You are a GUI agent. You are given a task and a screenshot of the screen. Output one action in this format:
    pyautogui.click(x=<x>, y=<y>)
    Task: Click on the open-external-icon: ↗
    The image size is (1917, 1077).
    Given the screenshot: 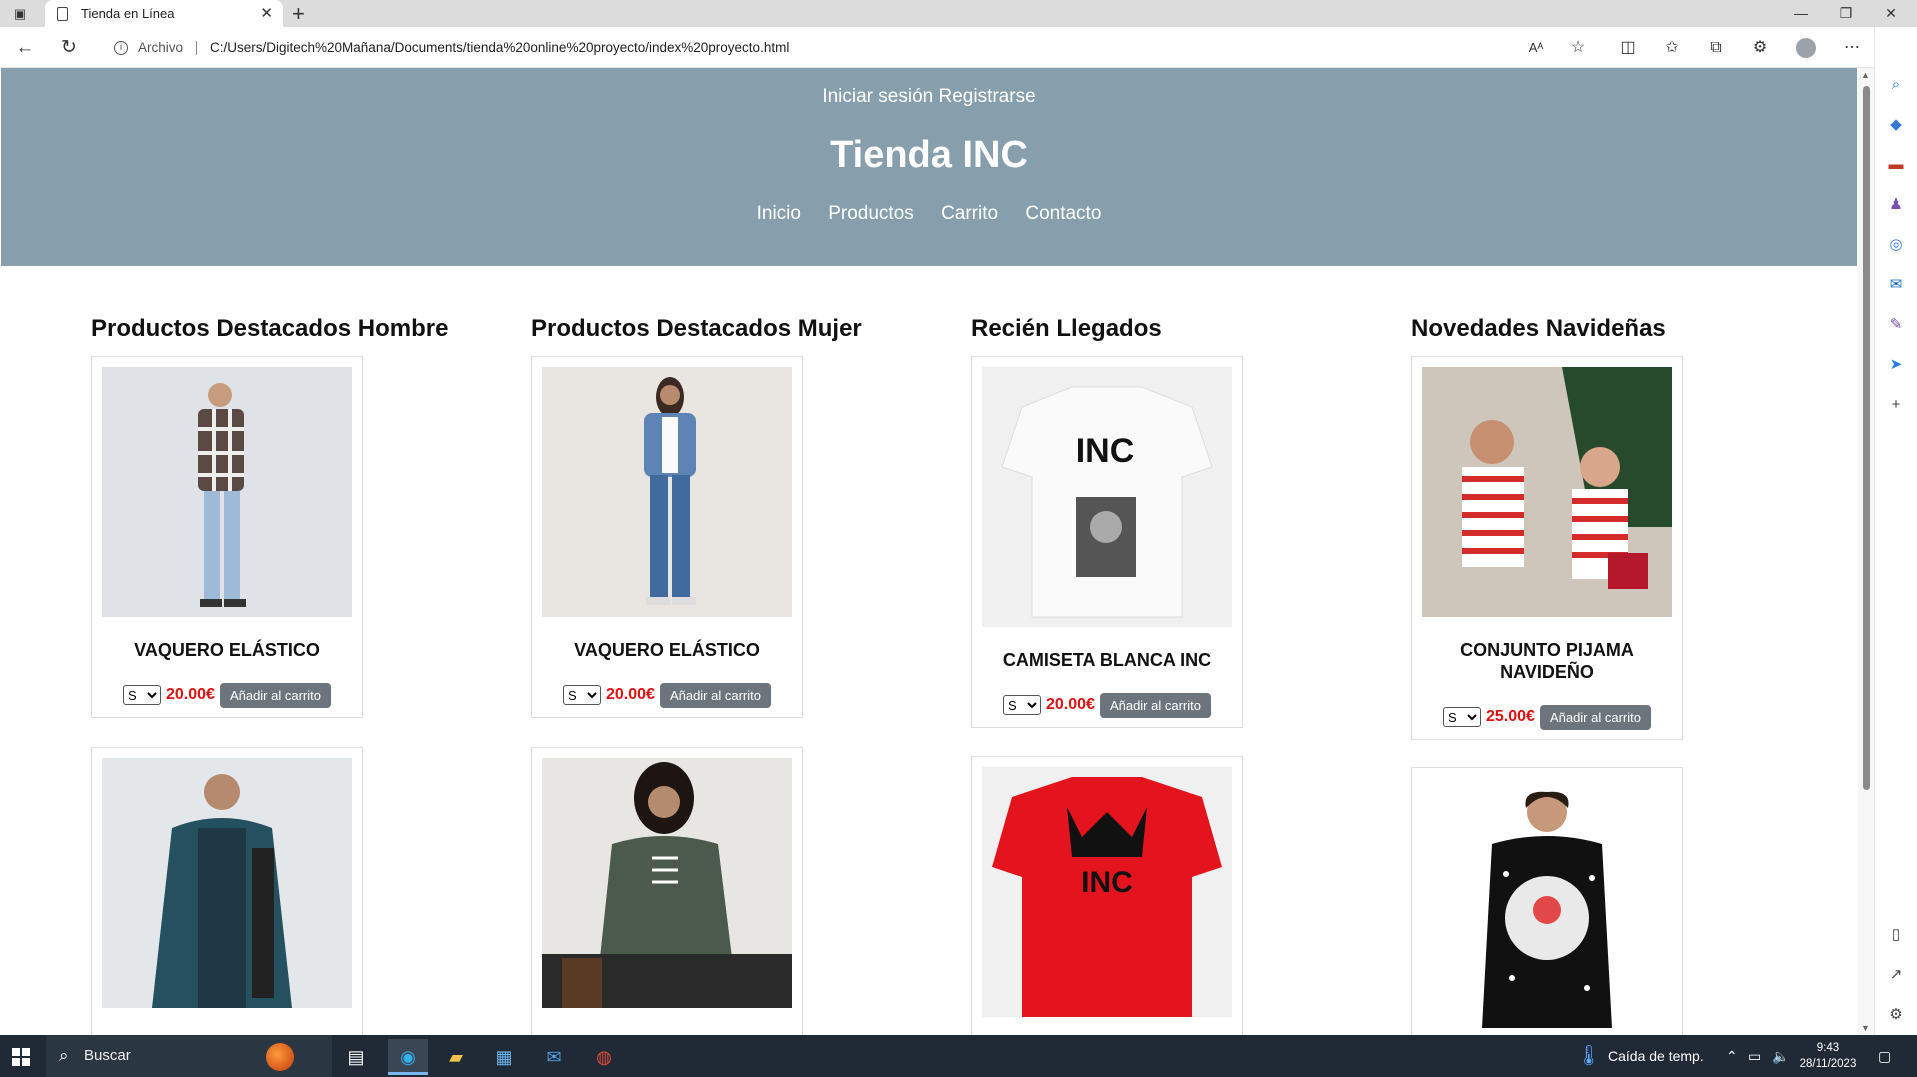 What is the action you would take?
    pyautogui.click(x=1896, y=975)
    